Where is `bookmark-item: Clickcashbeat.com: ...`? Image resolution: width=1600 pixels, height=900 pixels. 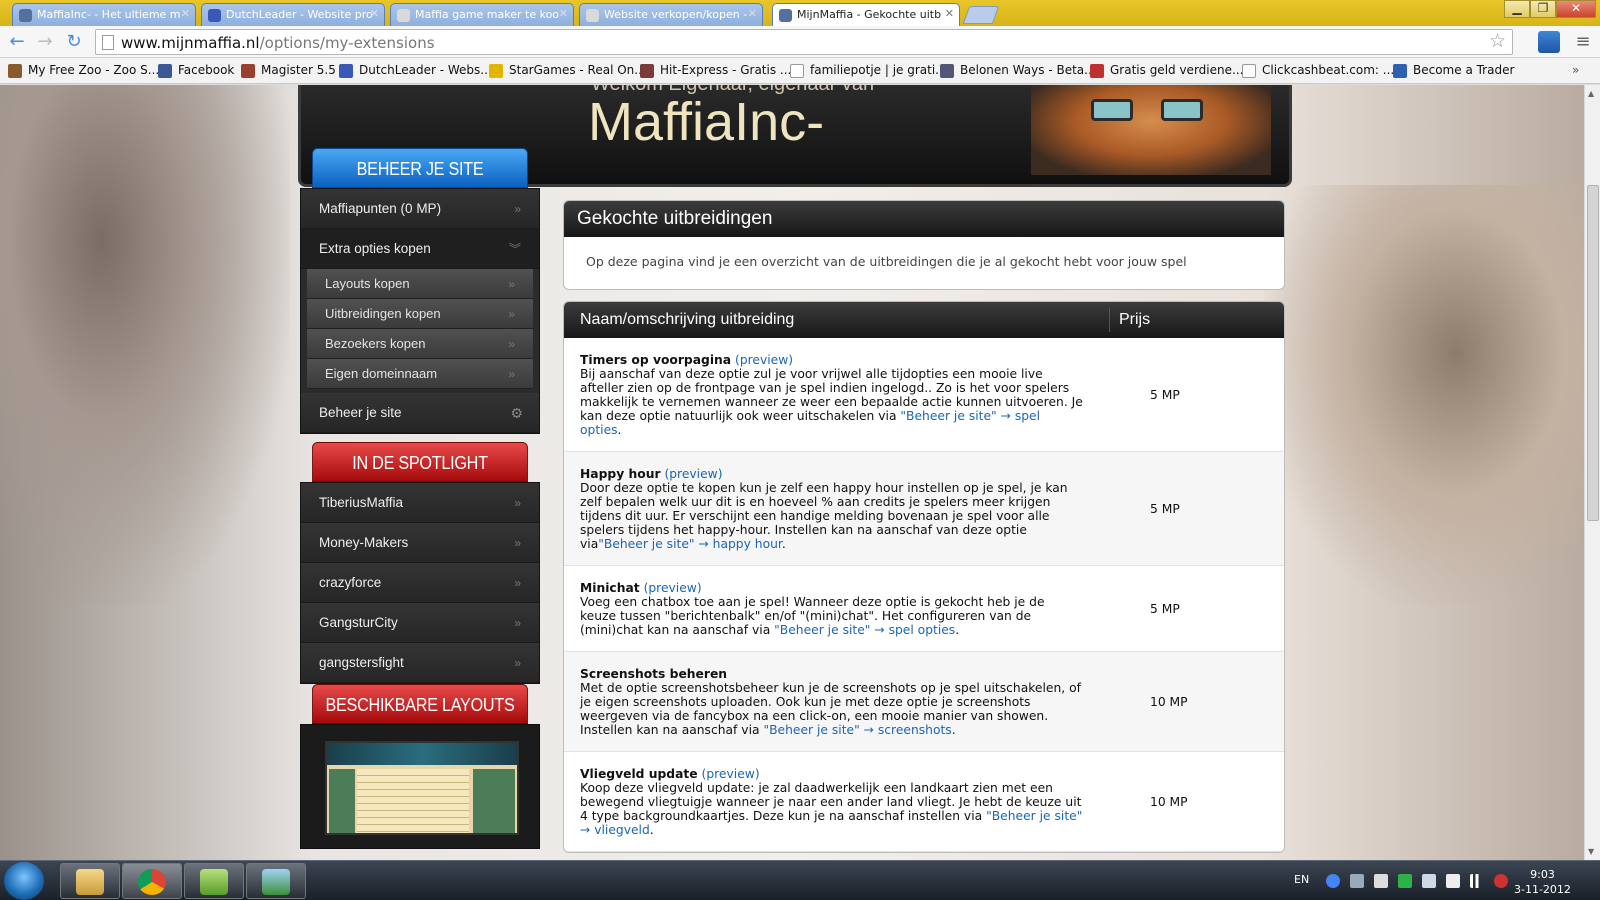 bookmark-item: Clickcashbeat.com: ... is located at coordinates (1318, 70).